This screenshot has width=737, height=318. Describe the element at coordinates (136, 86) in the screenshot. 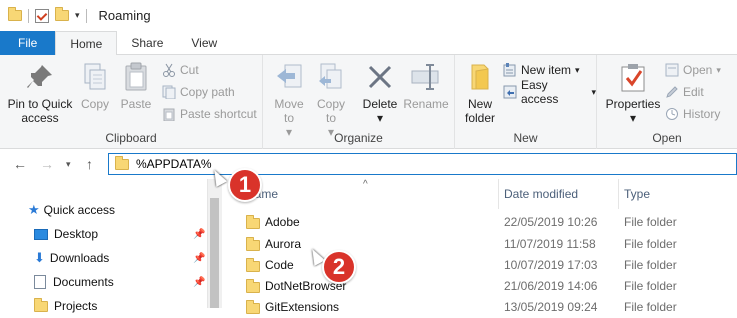

I see `paste-button: Paste` at that location.